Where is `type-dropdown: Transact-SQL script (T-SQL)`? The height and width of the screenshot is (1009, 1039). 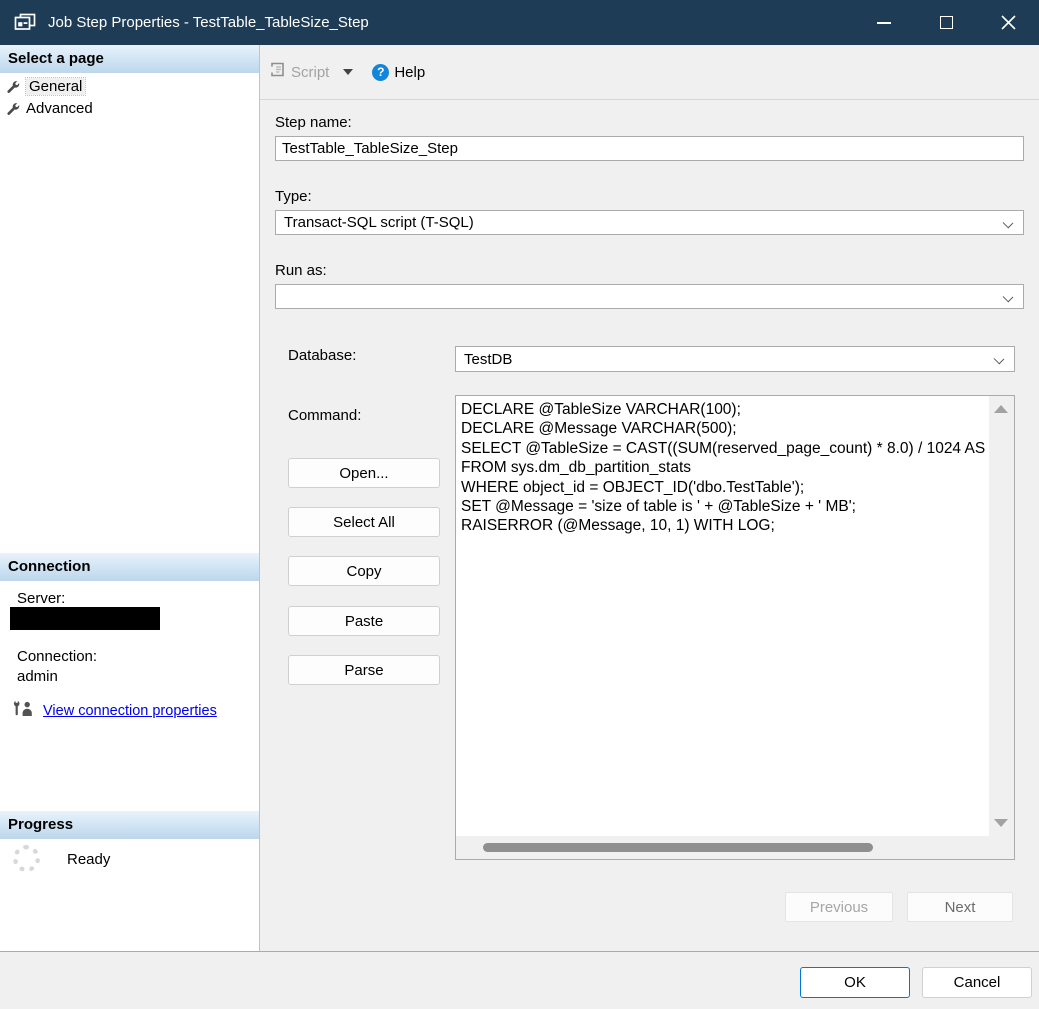
type-dropdown: Transact-SQL script (T-SQL) is located at coordinates (649, 222).